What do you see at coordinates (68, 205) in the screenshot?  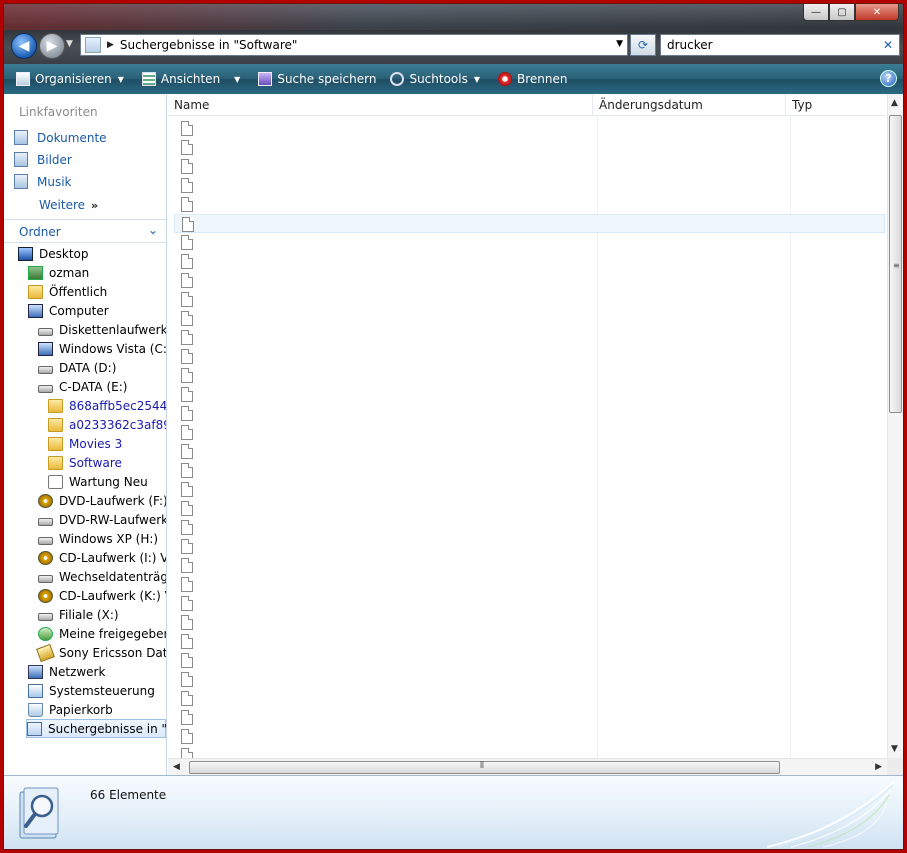 I see `more-favorites-link: Weitere »` at bounding box center [68, 205].